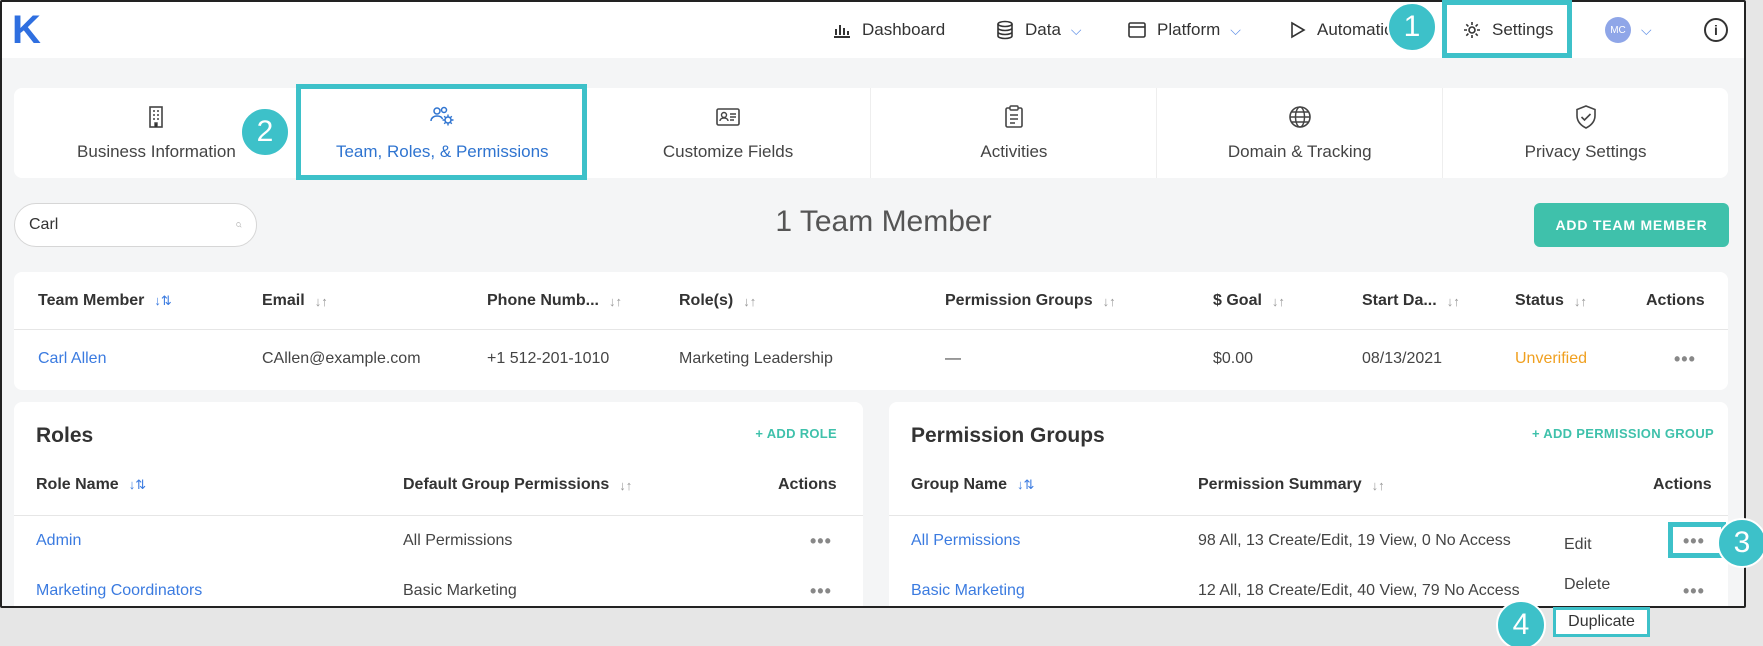 Image resolution: width=1763 pixels, height=646 pixels. Describe the element at coordinates (1014, 133) in the screenshot. I see `tab-activities: Activities` at that location.